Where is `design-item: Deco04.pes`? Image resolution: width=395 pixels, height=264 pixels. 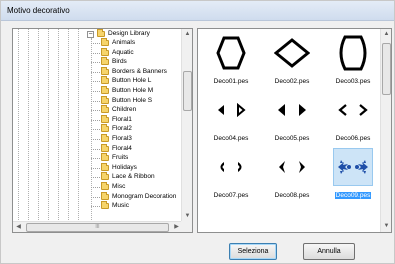
design-item: Deco04.pes is located at coordinates (231, 117).